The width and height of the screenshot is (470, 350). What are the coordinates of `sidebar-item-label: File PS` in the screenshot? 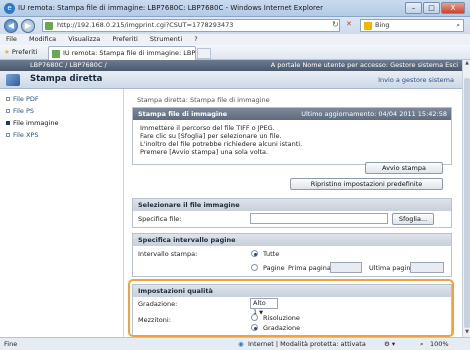 It's located at (23, 111).